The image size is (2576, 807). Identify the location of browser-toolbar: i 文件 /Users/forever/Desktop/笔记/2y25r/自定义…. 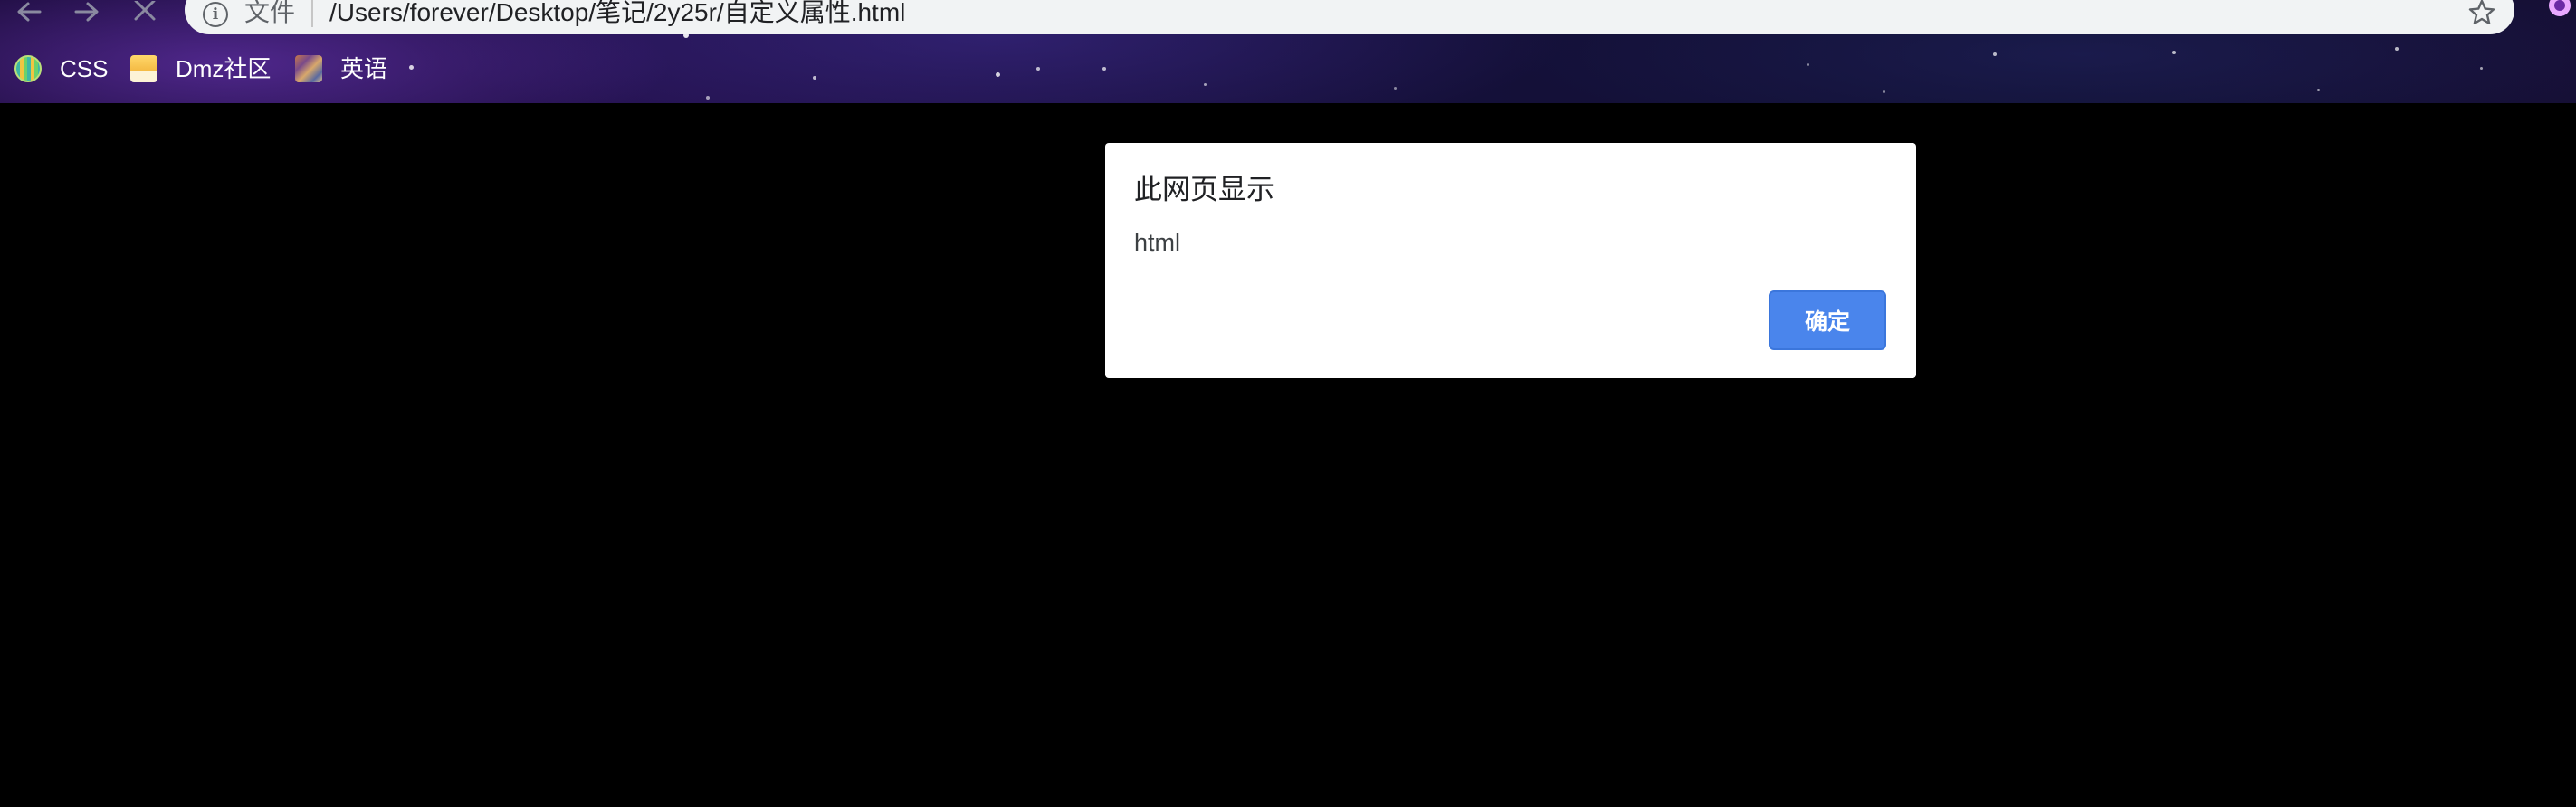
(1288, 51).